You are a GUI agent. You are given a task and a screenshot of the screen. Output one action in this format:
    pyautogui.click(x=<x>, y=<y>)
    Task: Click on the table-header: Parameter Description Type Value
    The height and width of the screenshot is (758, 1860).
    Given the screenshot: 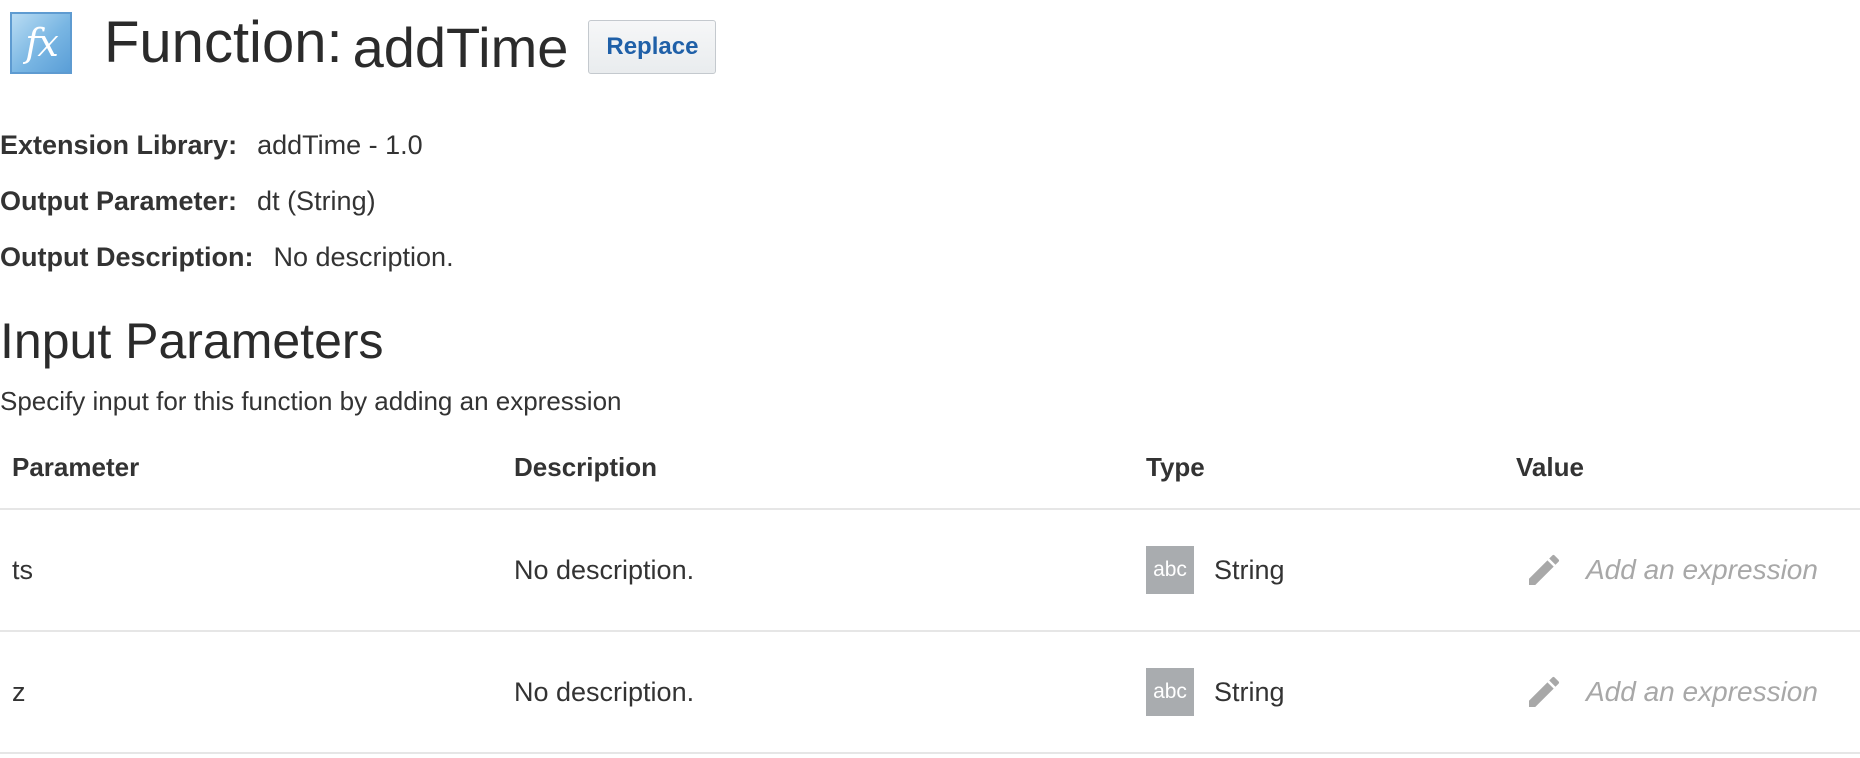 What is the action you would take?
    pyautogui.click(x=930, y=473)
    